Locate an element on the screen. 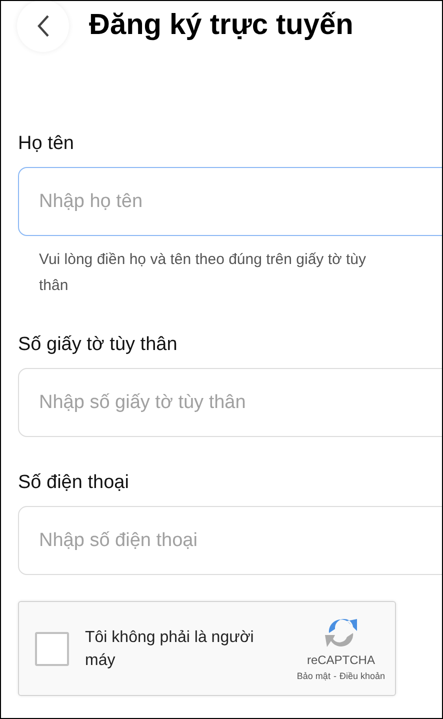 The width and height of the screenshot is (443, 719). text-field: Nhập số giấy tờ tùy thân is located at coordinates (230, 402).